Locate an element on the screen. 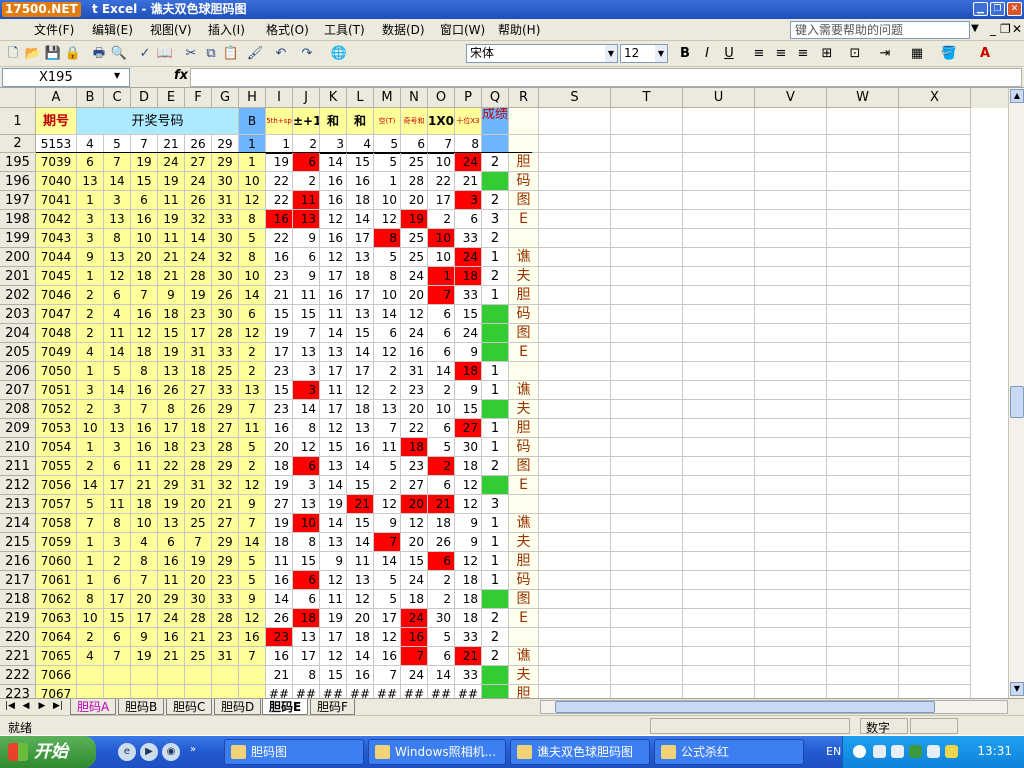 The width and height of the screenshot is (1024, 768). period-cell: 7067 is located at coordinates (56, 691).